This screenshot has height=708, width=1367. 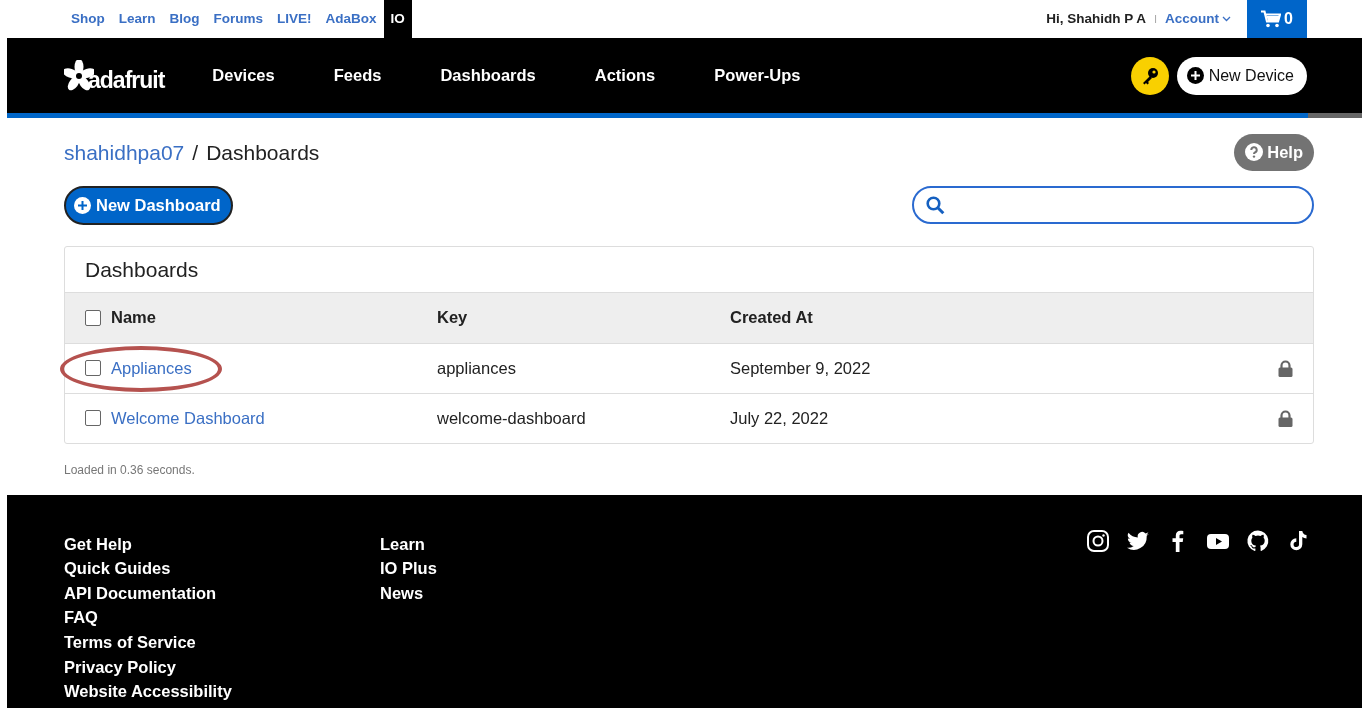 I want to click on nav-link: Actions, so click(x=625, y=75).